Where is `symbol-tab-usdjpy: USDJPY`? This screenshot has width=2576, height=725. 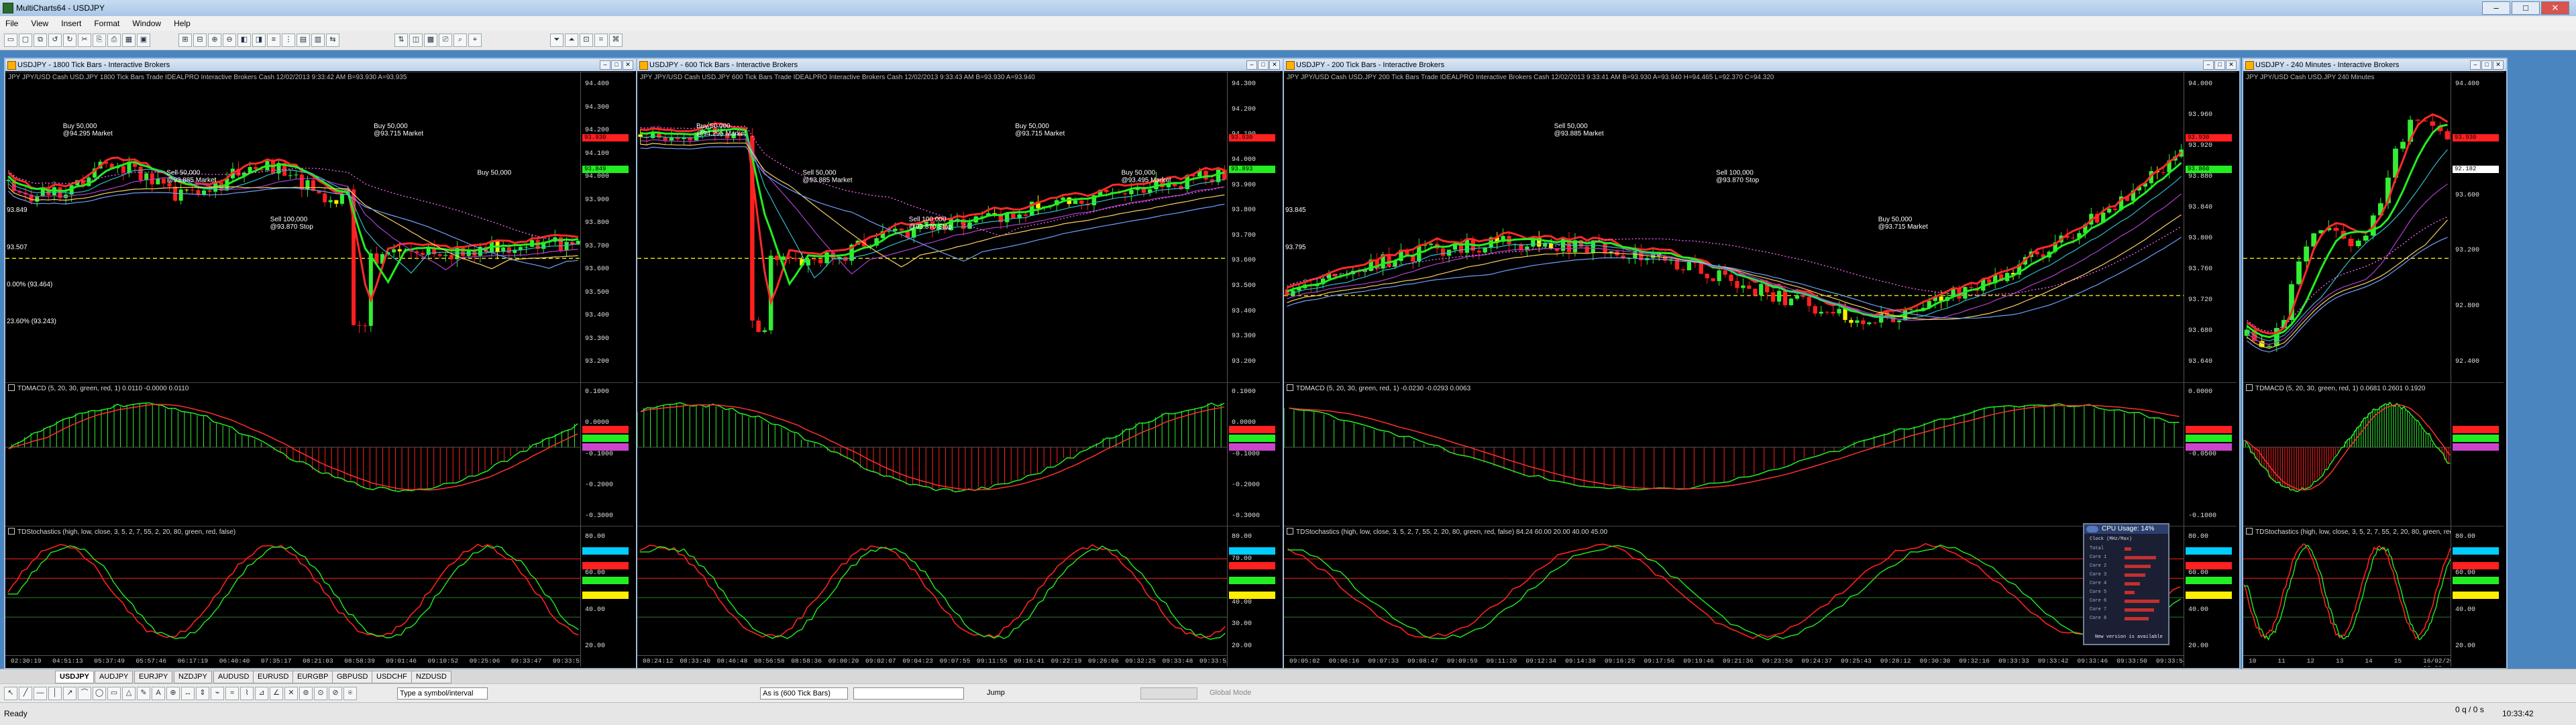 symbol-tab-usdjpy: USDJPY is located at coordinates (75, 677).